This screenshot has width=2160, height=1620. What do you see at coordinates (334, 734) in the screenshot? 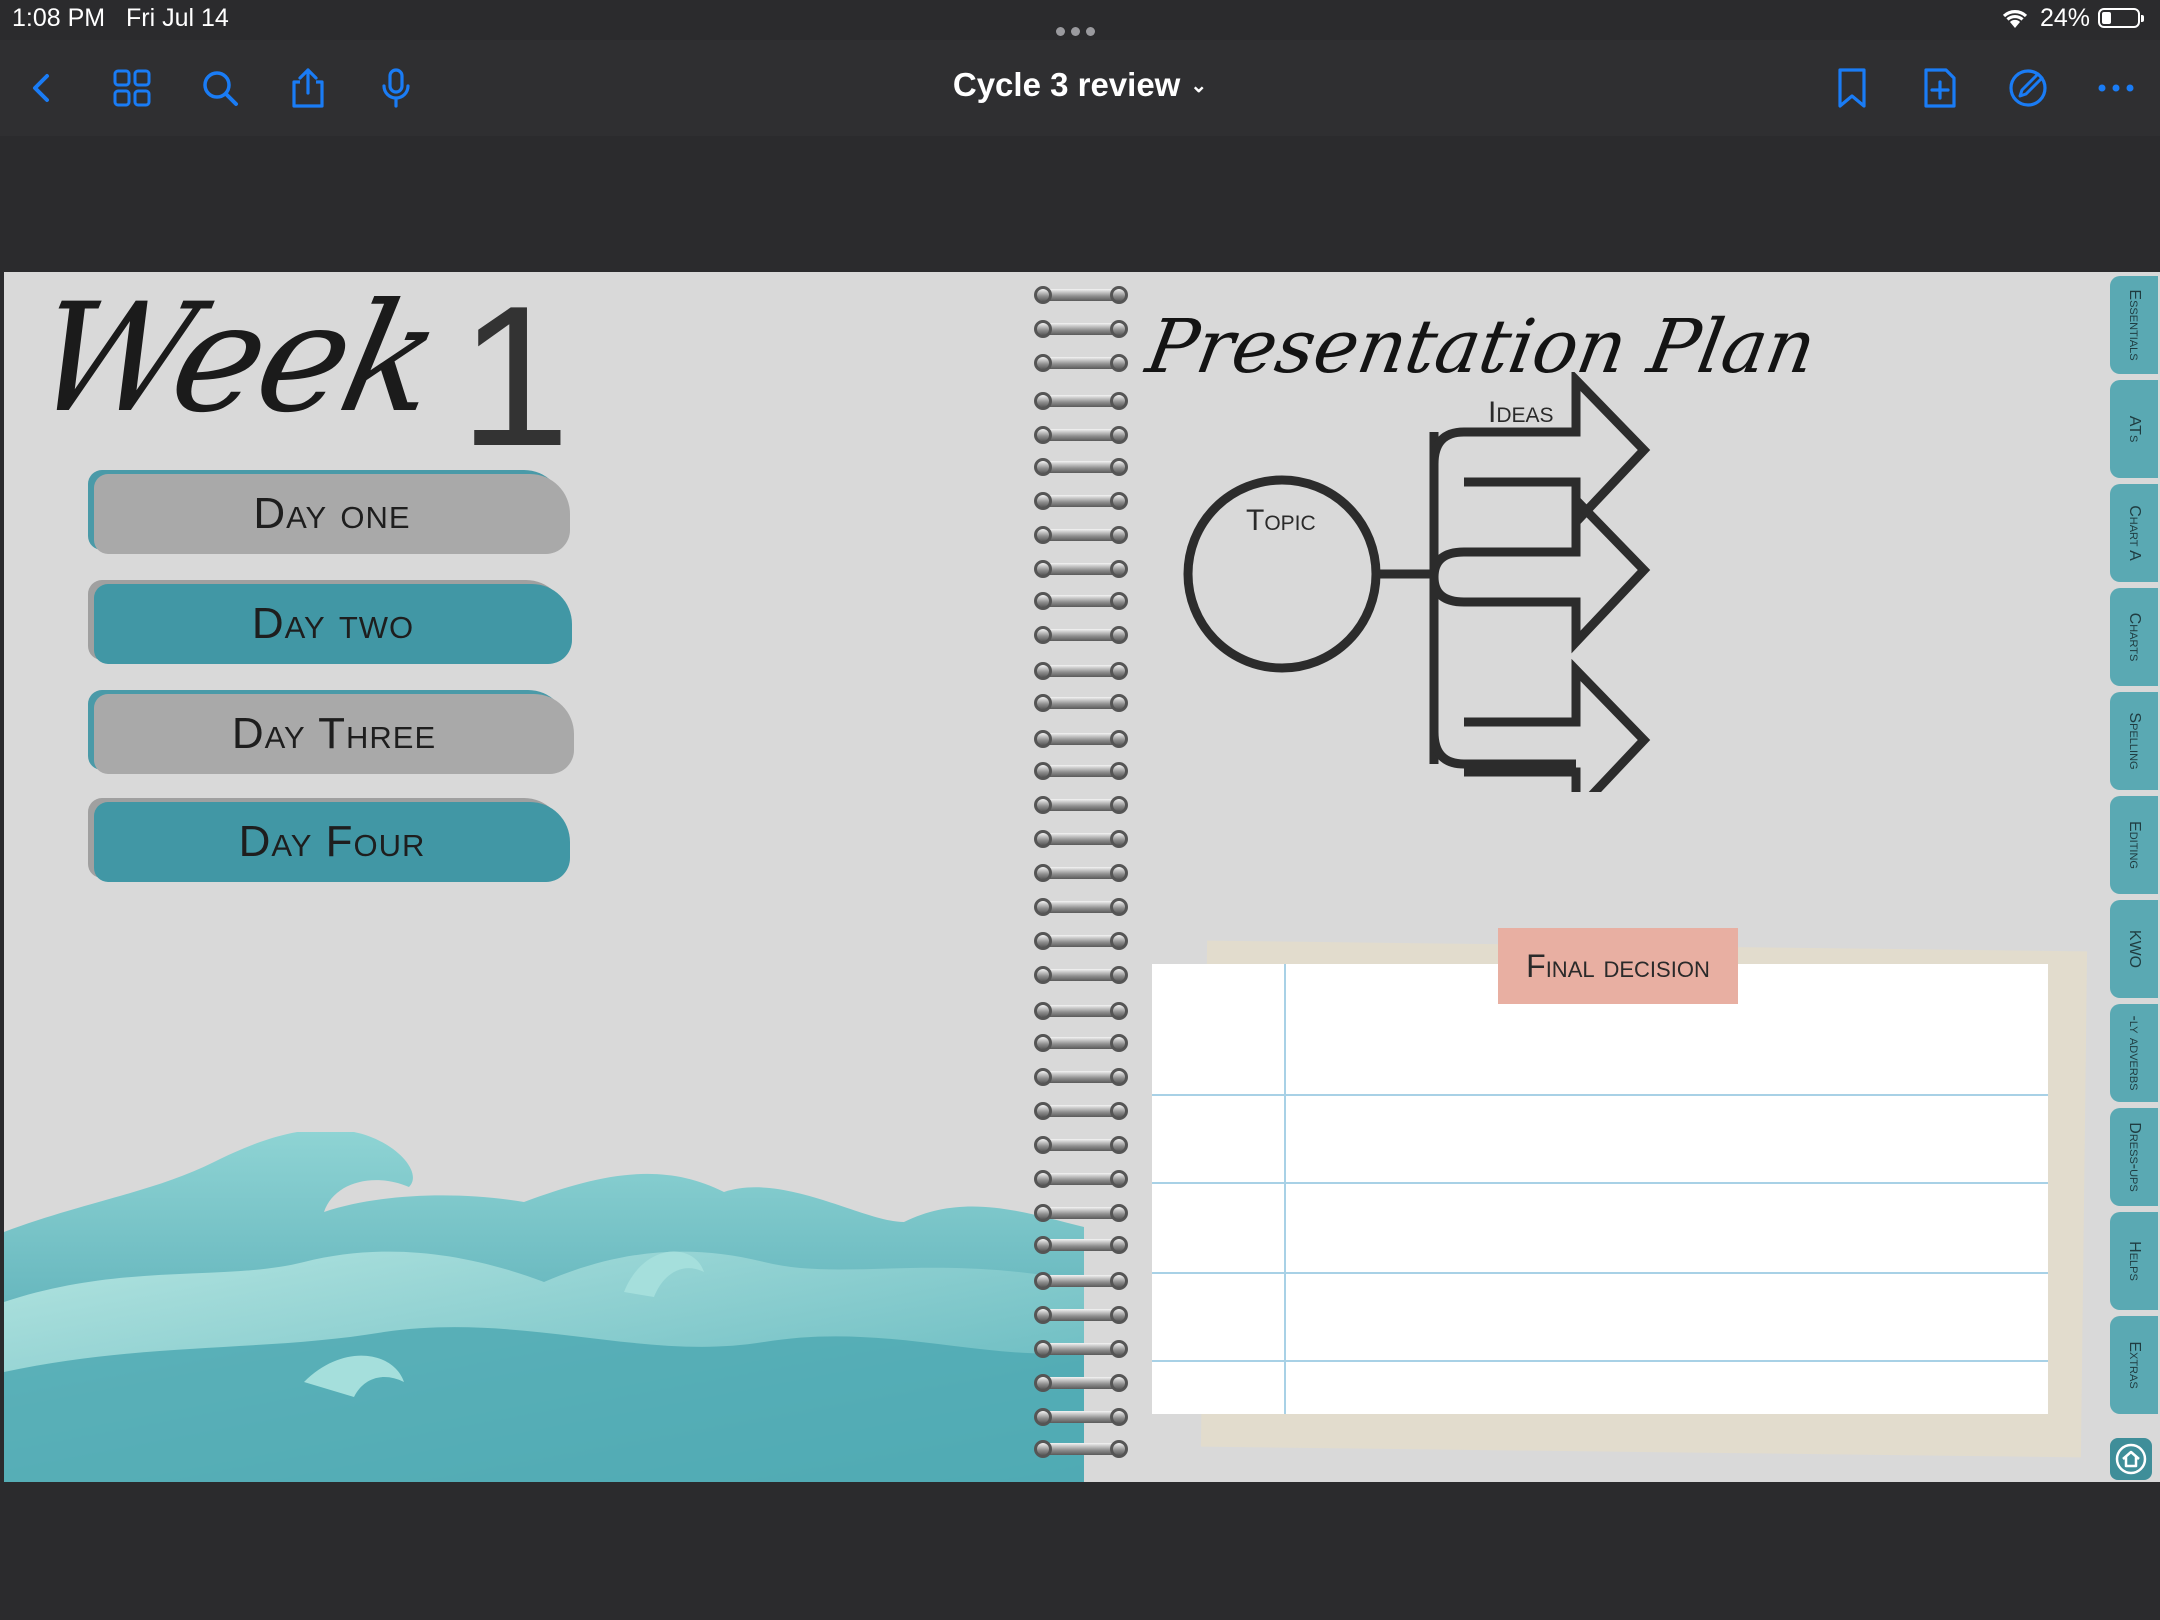
I see `day-three-link: Day Three` at bounding box center [334, 734].